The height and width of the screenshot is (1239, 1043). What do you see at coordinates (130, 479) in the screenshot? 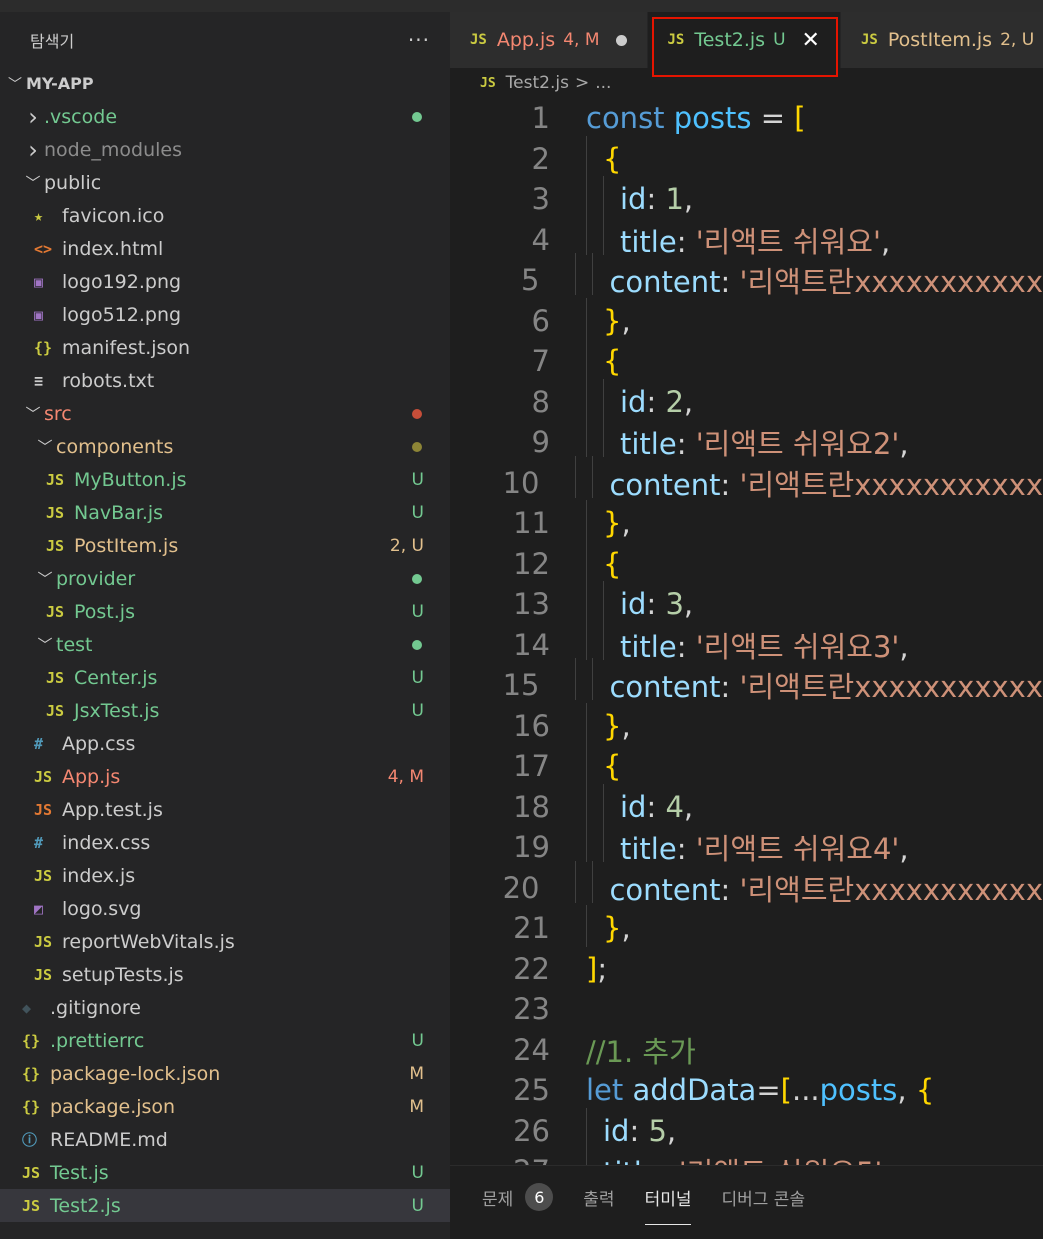
I see `tree-item-label: MyButton.js` at bounding box center [130, 479].